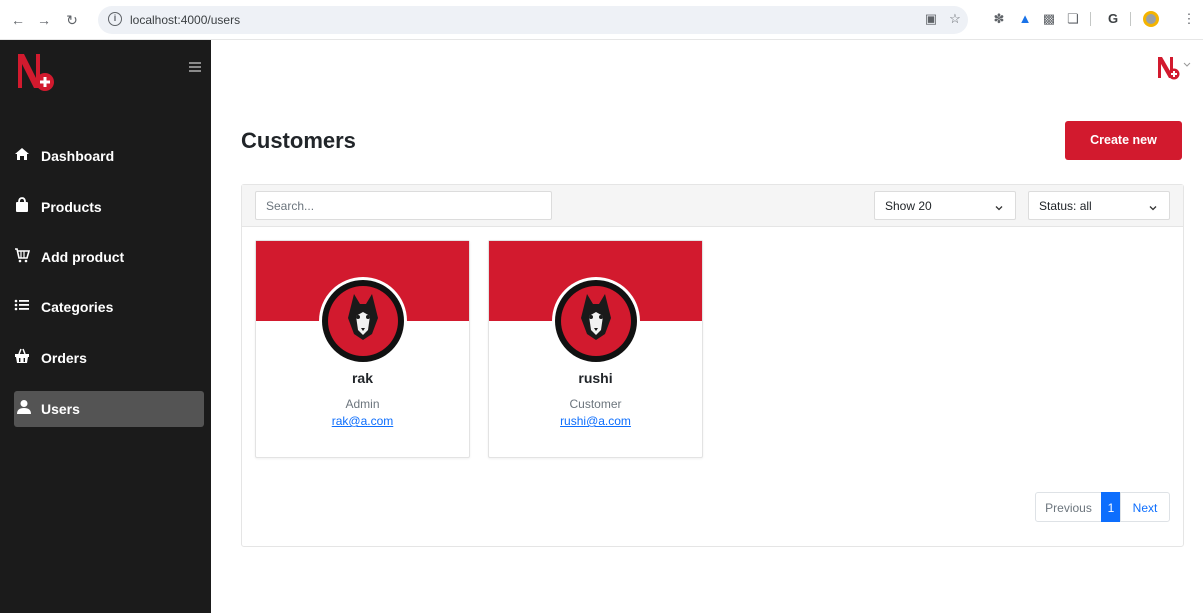  I want to click on google-icon: G, so click(1113, 19).